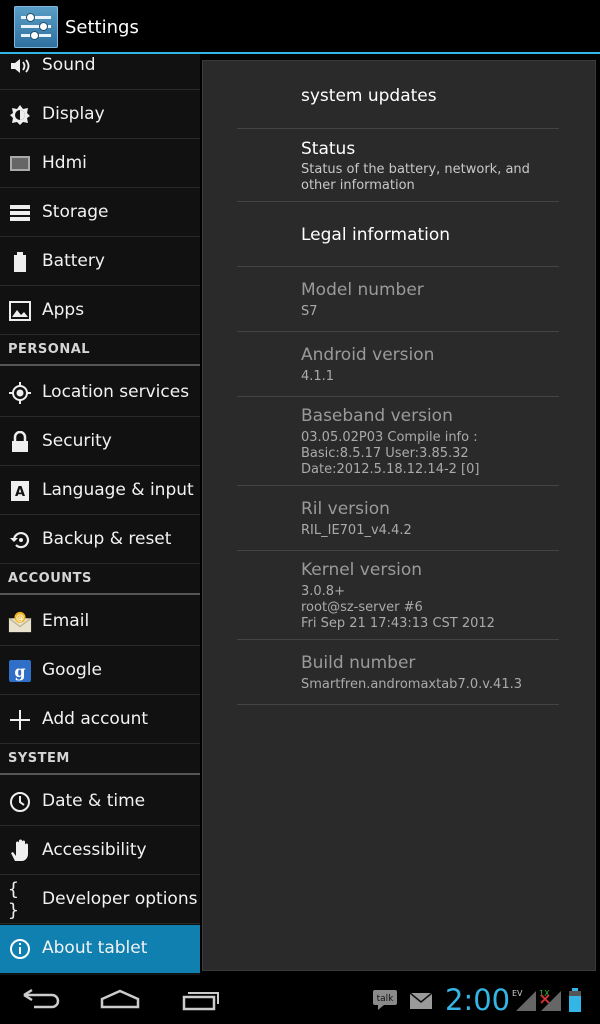 This screenshot has height=1024, width=600. I want to click on sidebar-item-storage: Storage, so click(100, 213).